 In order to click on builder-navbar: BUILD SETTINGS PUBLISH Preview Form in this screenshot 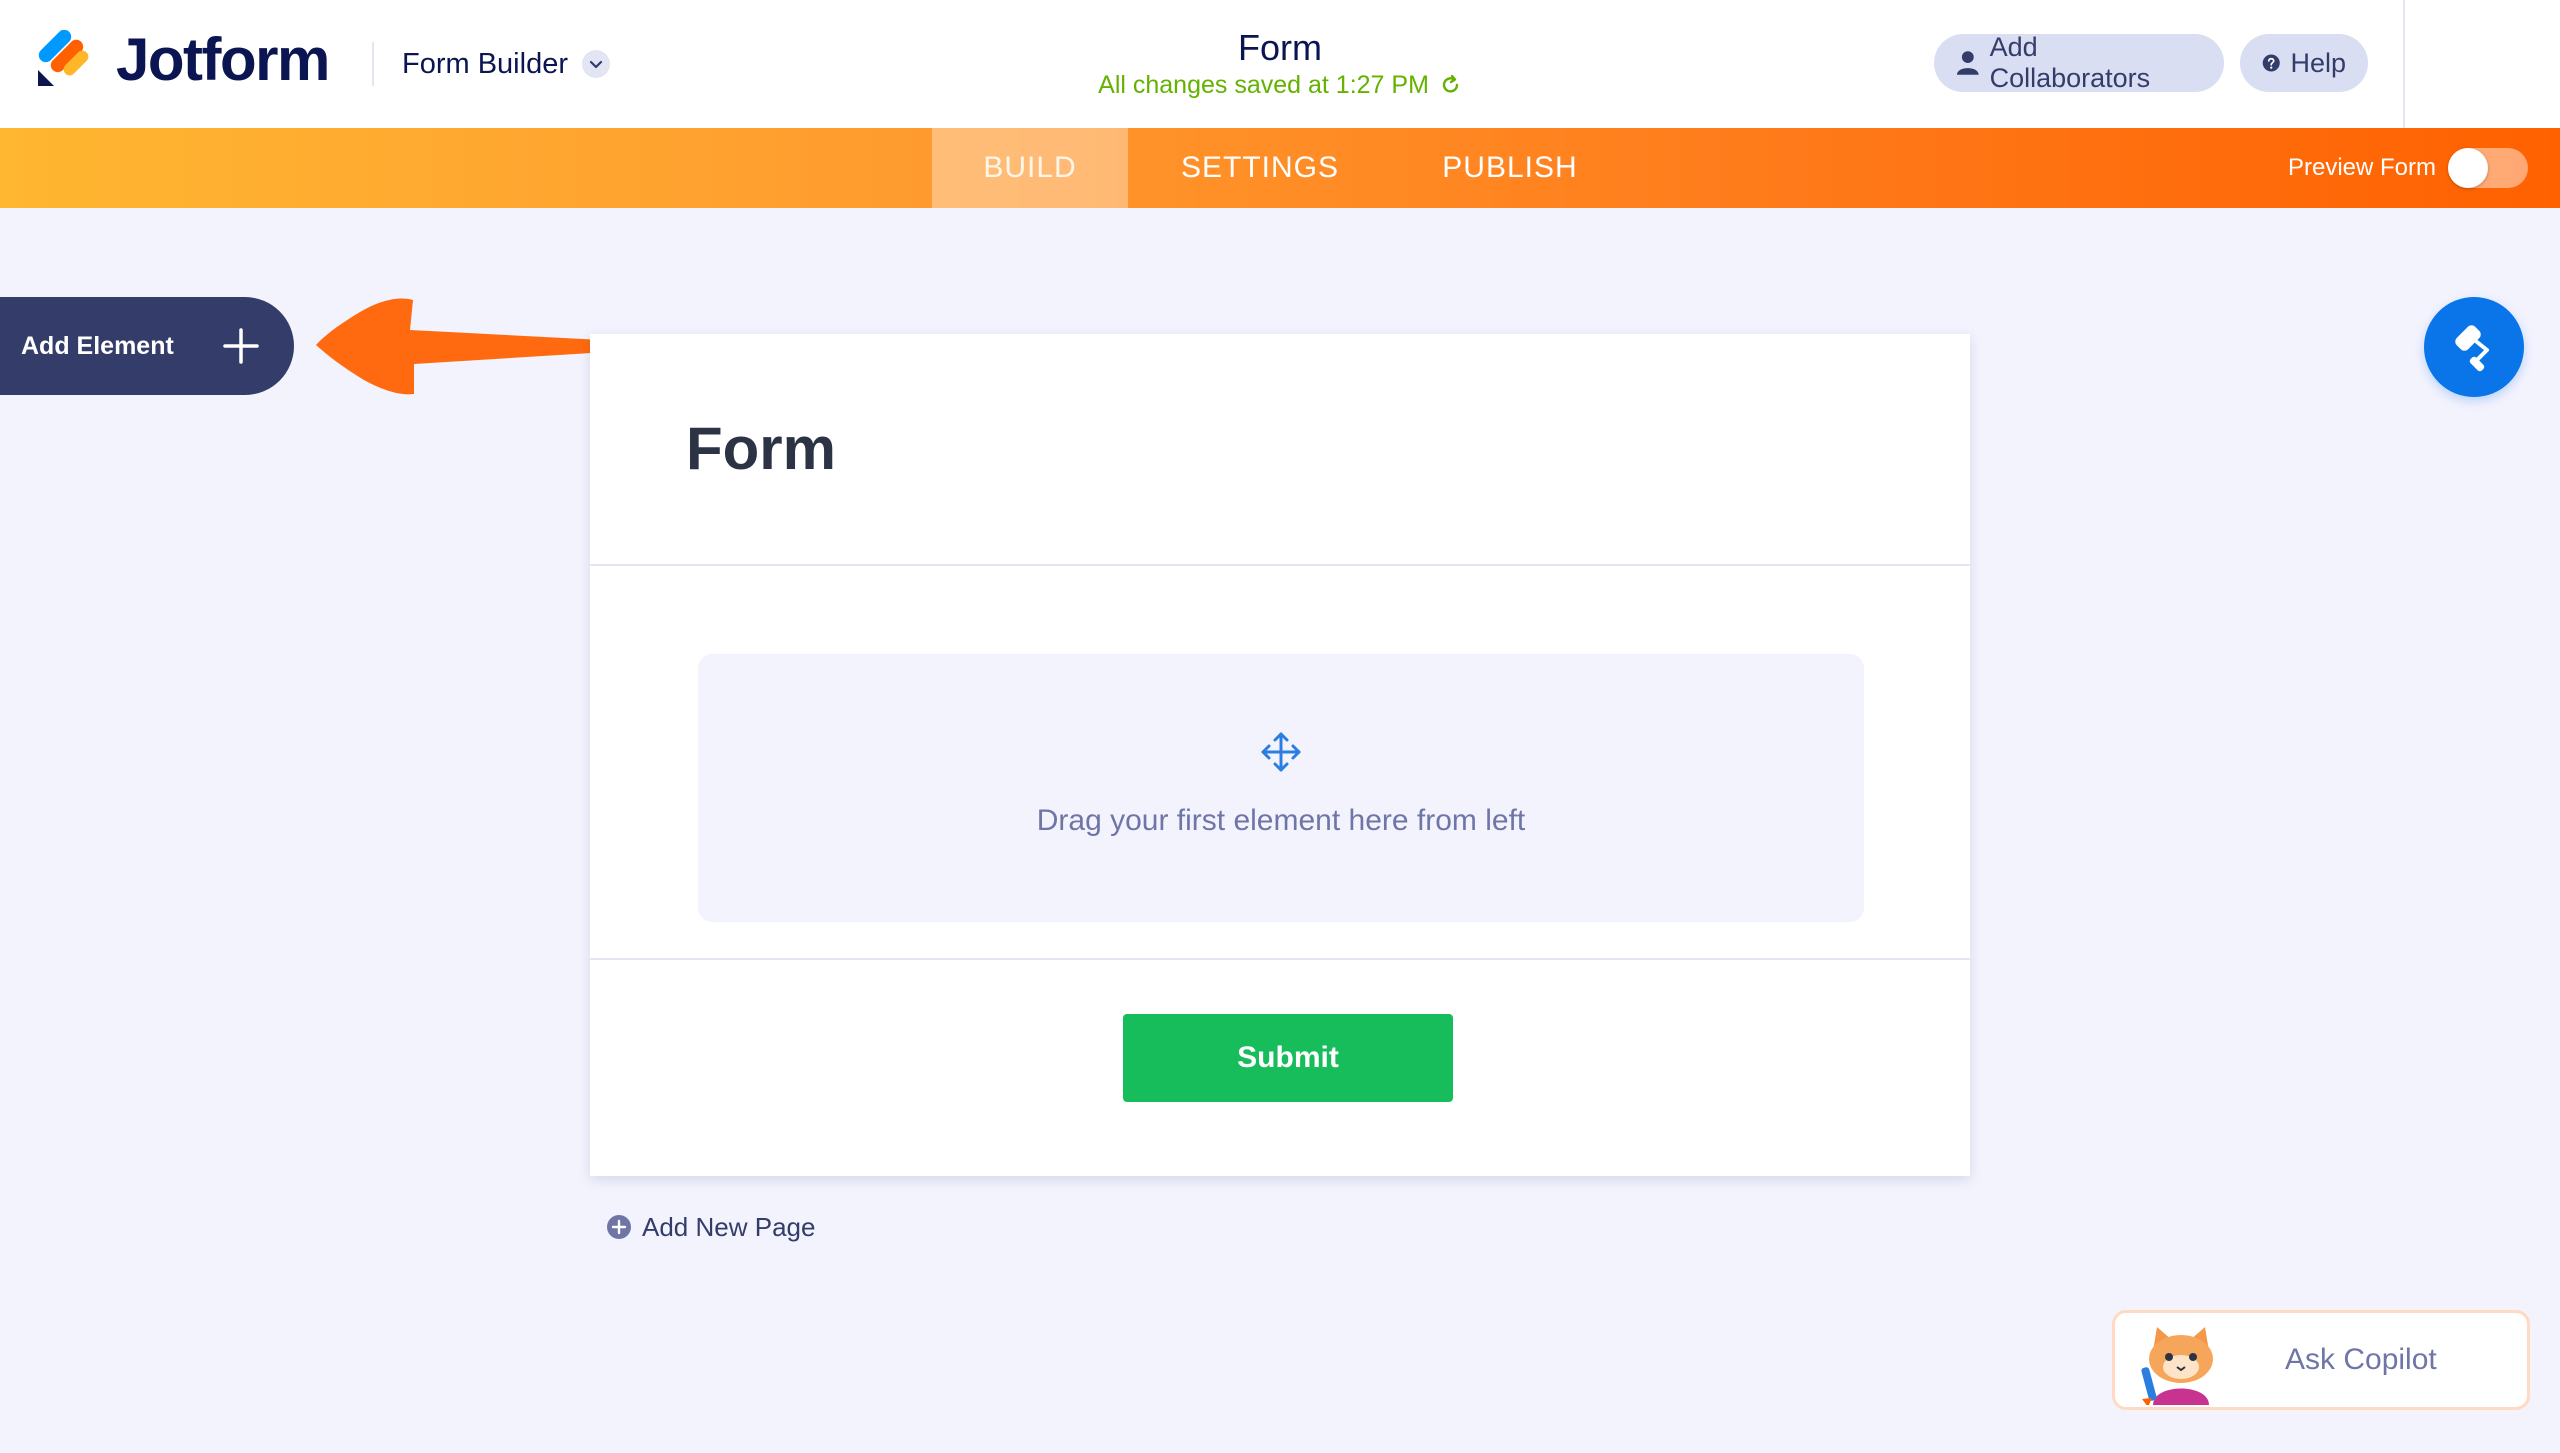, I will do `click(1280, 168)`.